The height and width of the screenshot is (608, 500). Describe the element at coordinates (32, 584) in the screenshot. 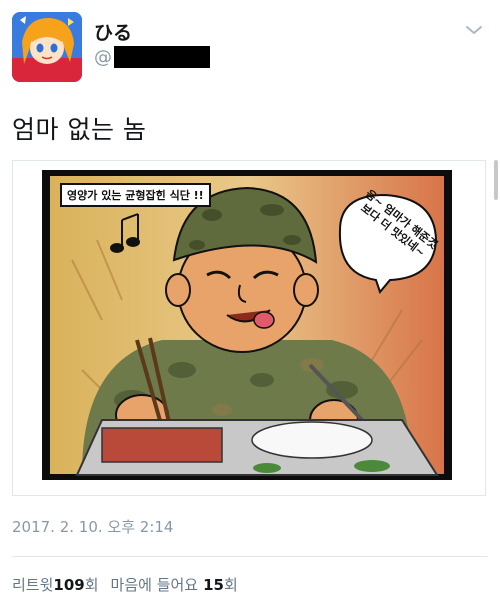

I see `retweet-label: 리트윗` at that location.